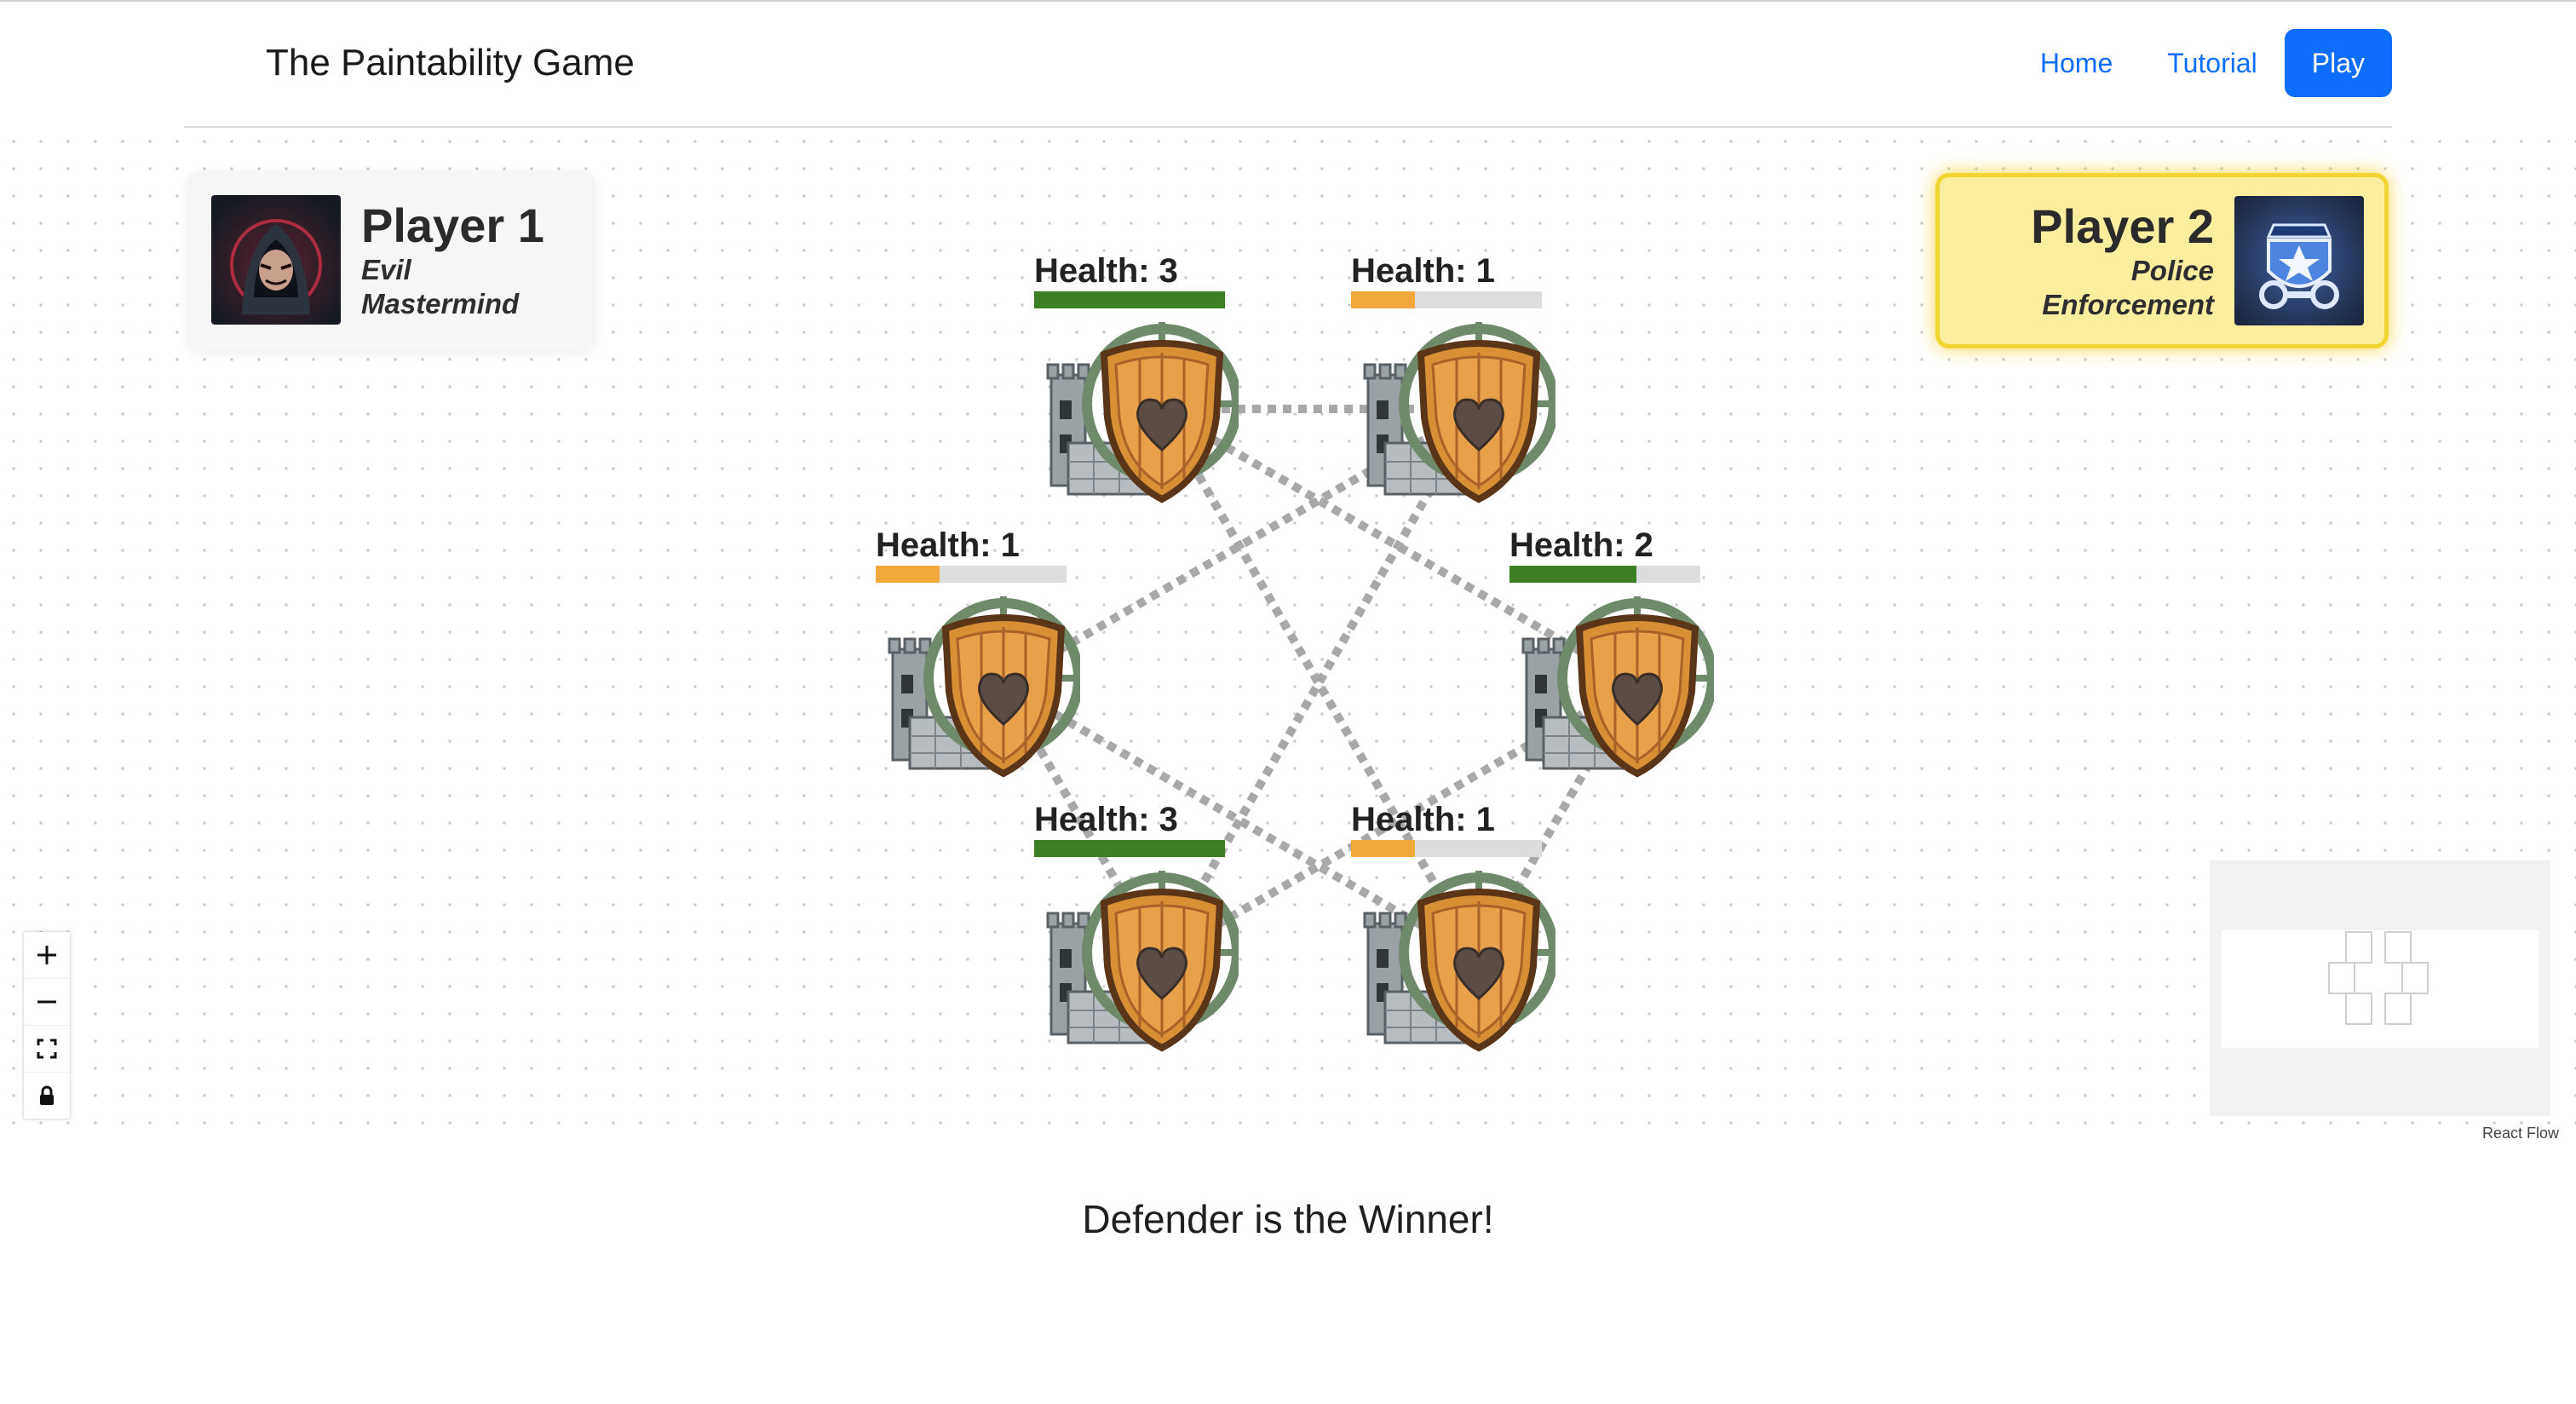 The height and width of the screenshot is (1404, 2576). I want to click on minimap-view, so click(2381, 989).